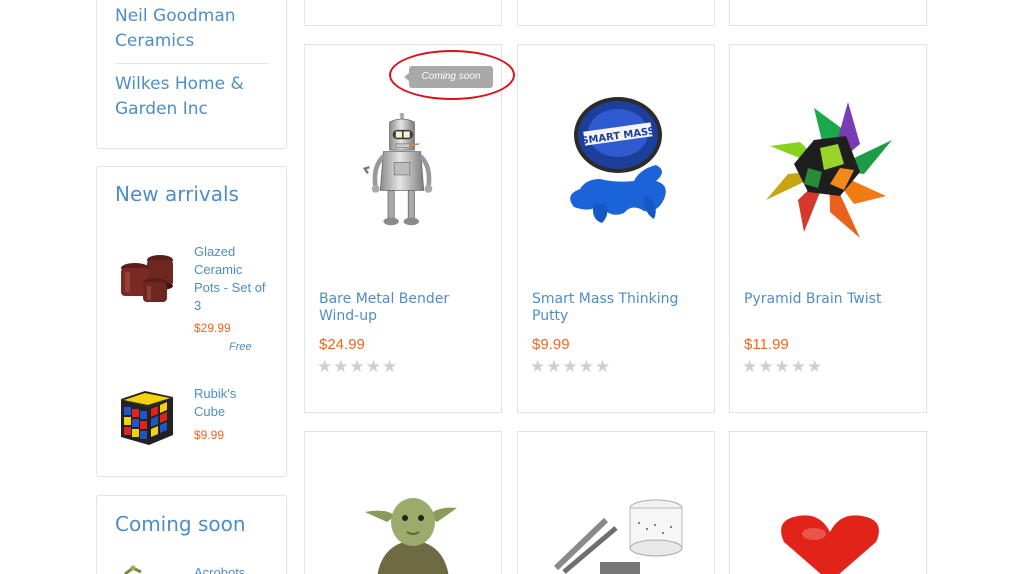  Describe the element at coordinates (139, 569) in the screenshot. I see `acrobots-thumbnail` at that location.